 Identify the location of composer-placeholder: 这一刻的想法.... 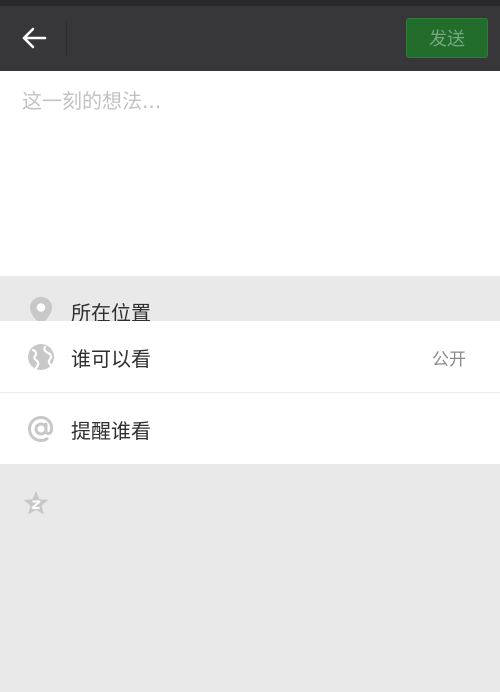
(92, 101).